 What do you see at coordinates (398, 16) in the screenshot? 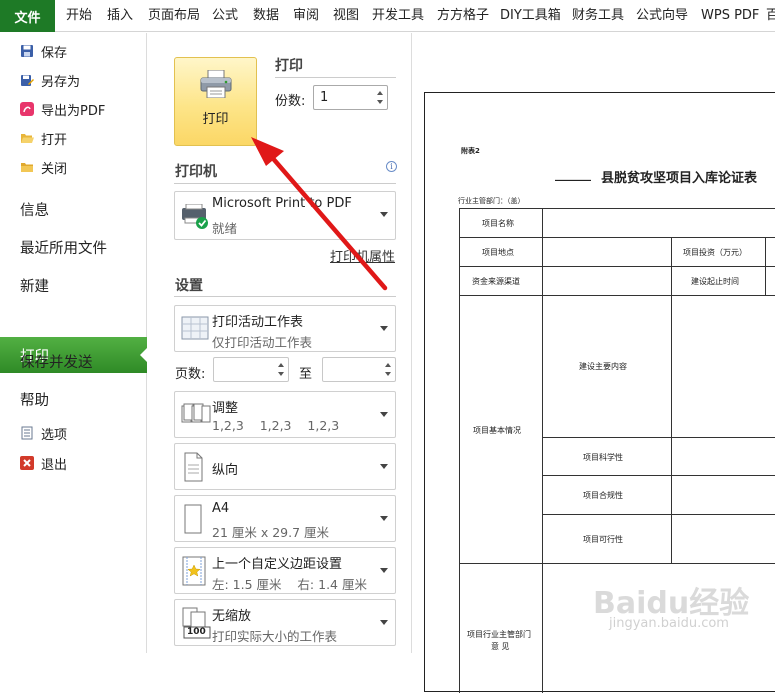
I see `tab-developer: 开发工具` at bounding box center [398, 16].